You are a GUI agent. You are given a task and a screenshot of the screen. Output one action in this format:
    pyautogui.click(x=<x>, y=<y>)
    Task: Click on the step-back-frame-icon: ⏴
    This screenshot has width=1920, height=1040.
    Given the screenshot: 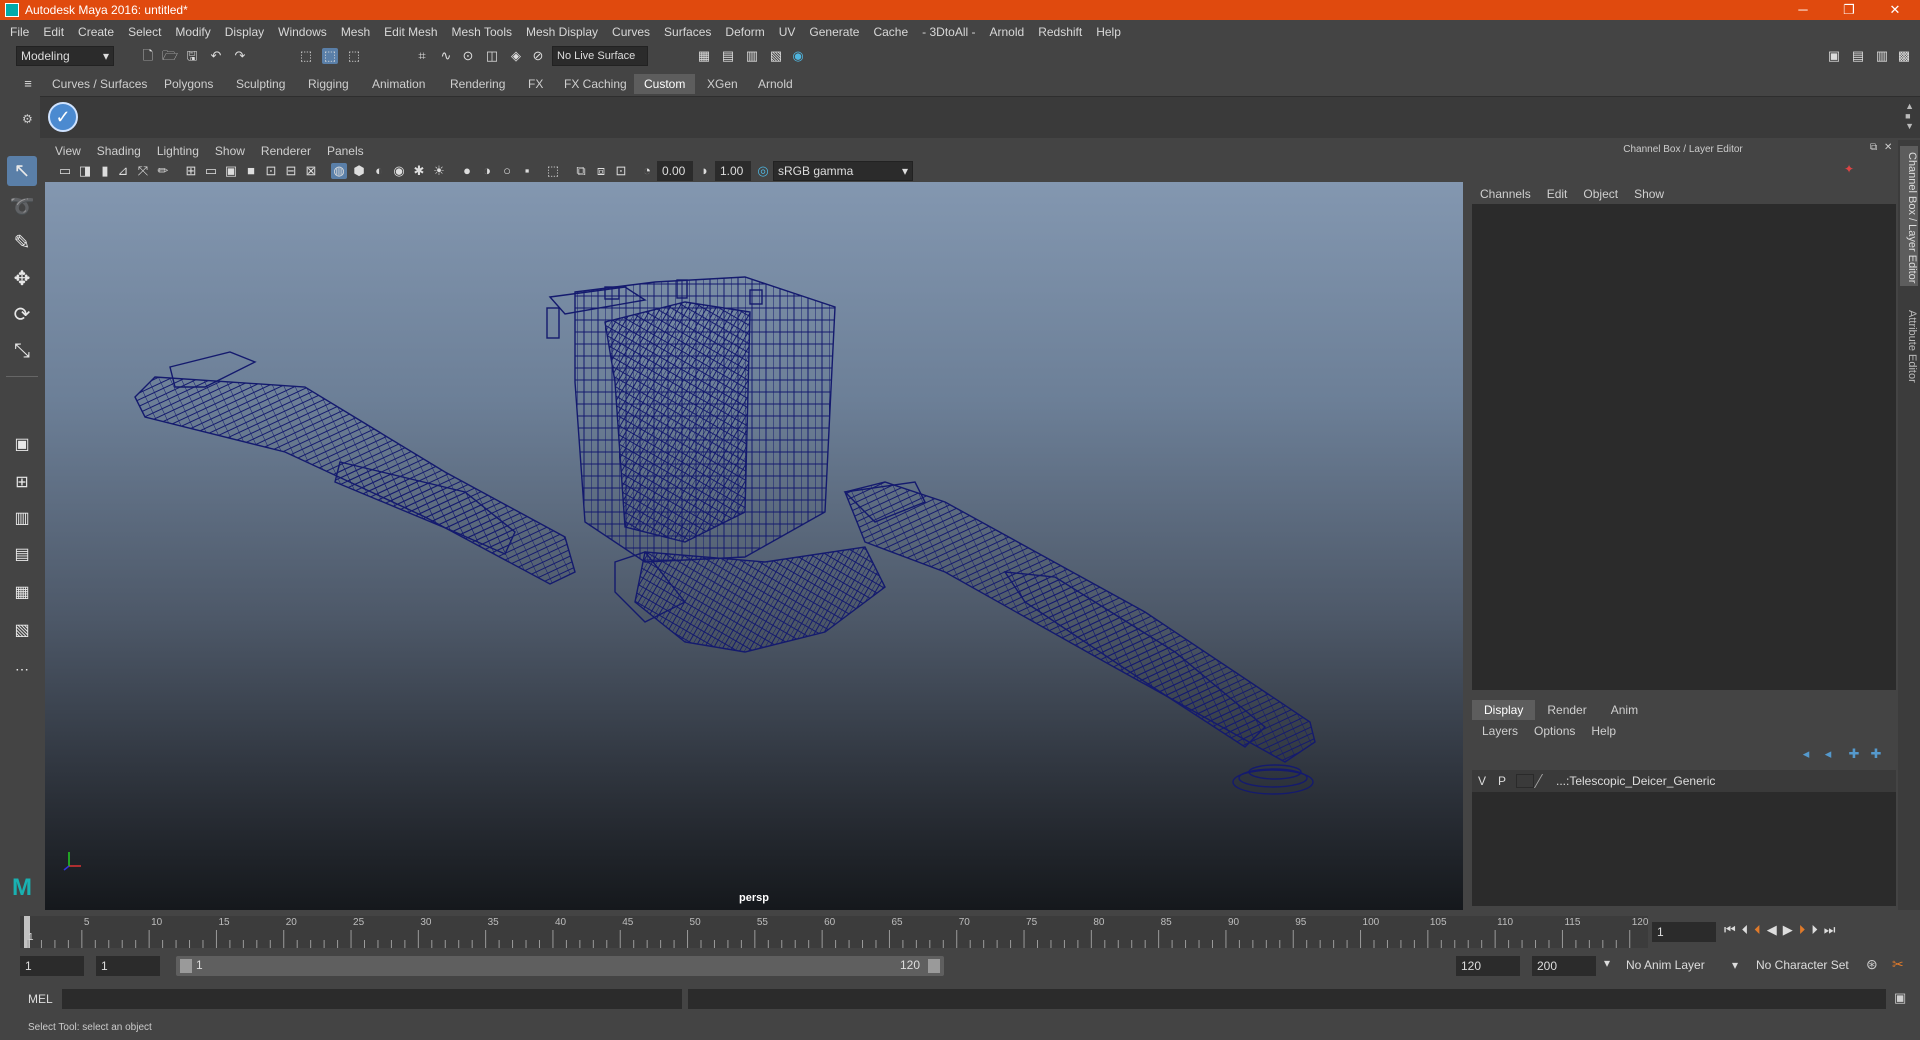 What is the action you would take?
    pyautogui.click(x=1757, y=932)
    